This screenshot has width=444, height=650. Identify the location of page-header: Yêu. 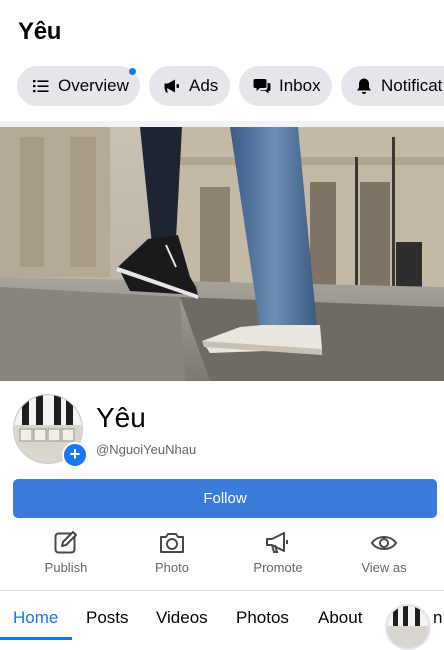
(222, 31).